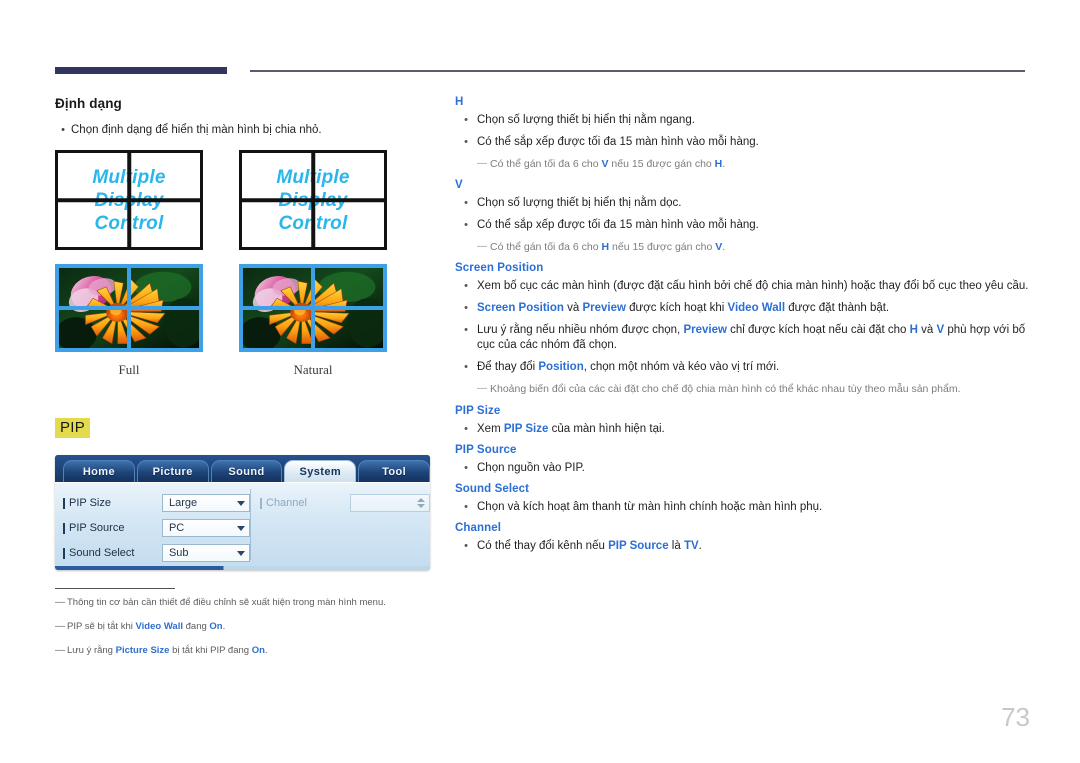 This screenshot has height=763, width=1080. I want to click on sp4-t2: , chọn một nhóm và kéo vào vị trí mới., so click(681, 367).